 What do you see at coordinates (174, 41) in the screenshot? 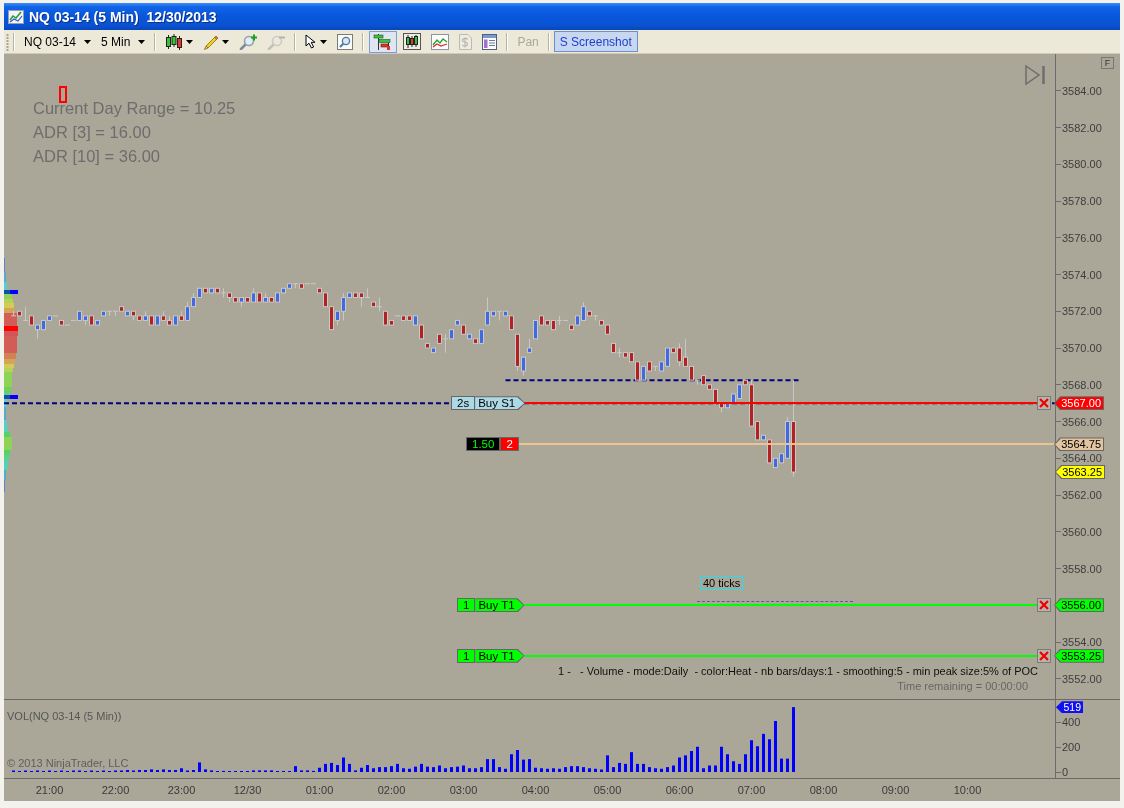
I see `candlestick-icon` at bounding box center [174, 41].